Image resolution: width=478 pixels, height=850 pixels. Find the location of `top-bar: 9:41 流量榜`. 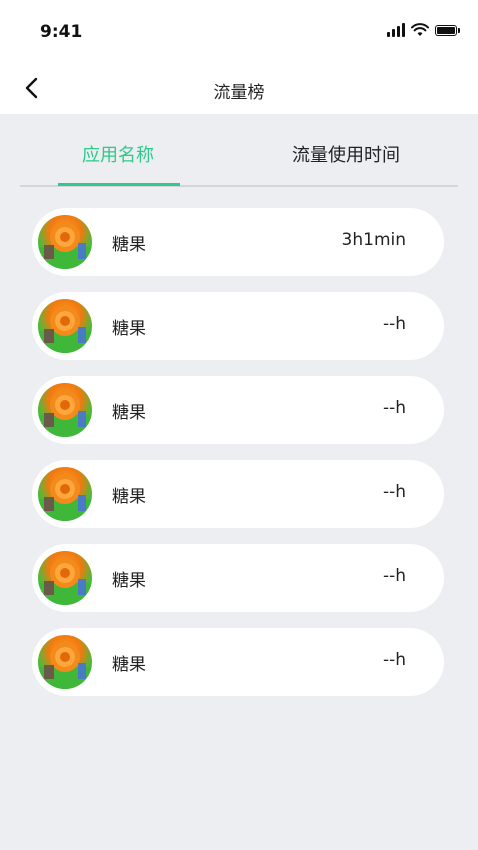

top-bar: 9:41 流量榜 is located at coordinates (239, 57).